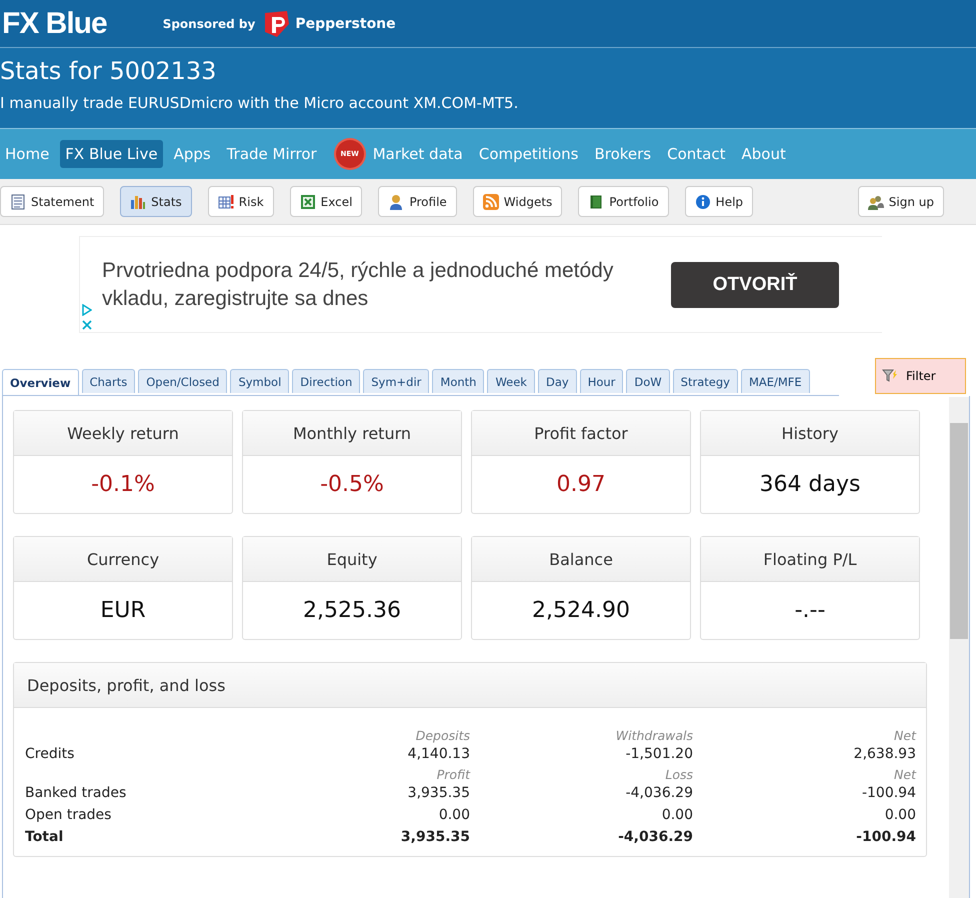  Describe the element at coordinates (458, 381) in the screenshot. I see `tab: Month` at that location.